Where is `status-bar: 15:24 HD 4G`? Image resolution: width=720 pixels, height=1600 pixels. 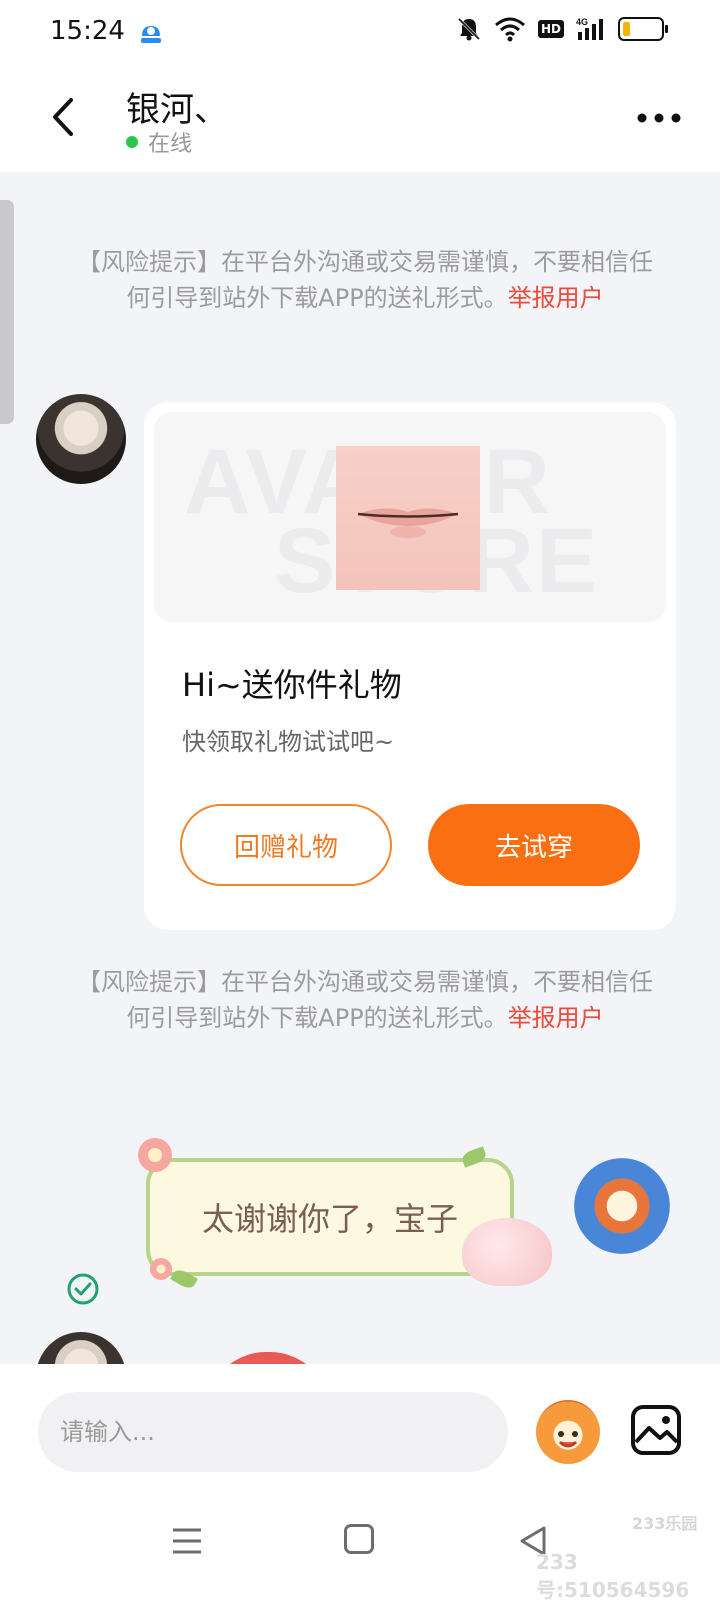 status-bar: 15:24 HD 4G is located at coordinates (360, 32).